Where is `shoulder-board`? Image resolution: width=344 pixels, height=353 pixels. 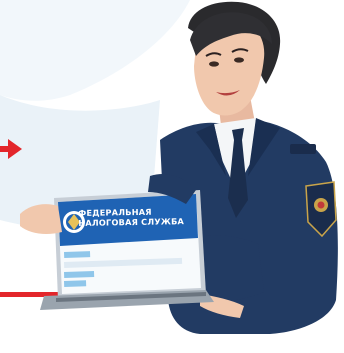 shoulder-board is located at coordinates (303, 149).